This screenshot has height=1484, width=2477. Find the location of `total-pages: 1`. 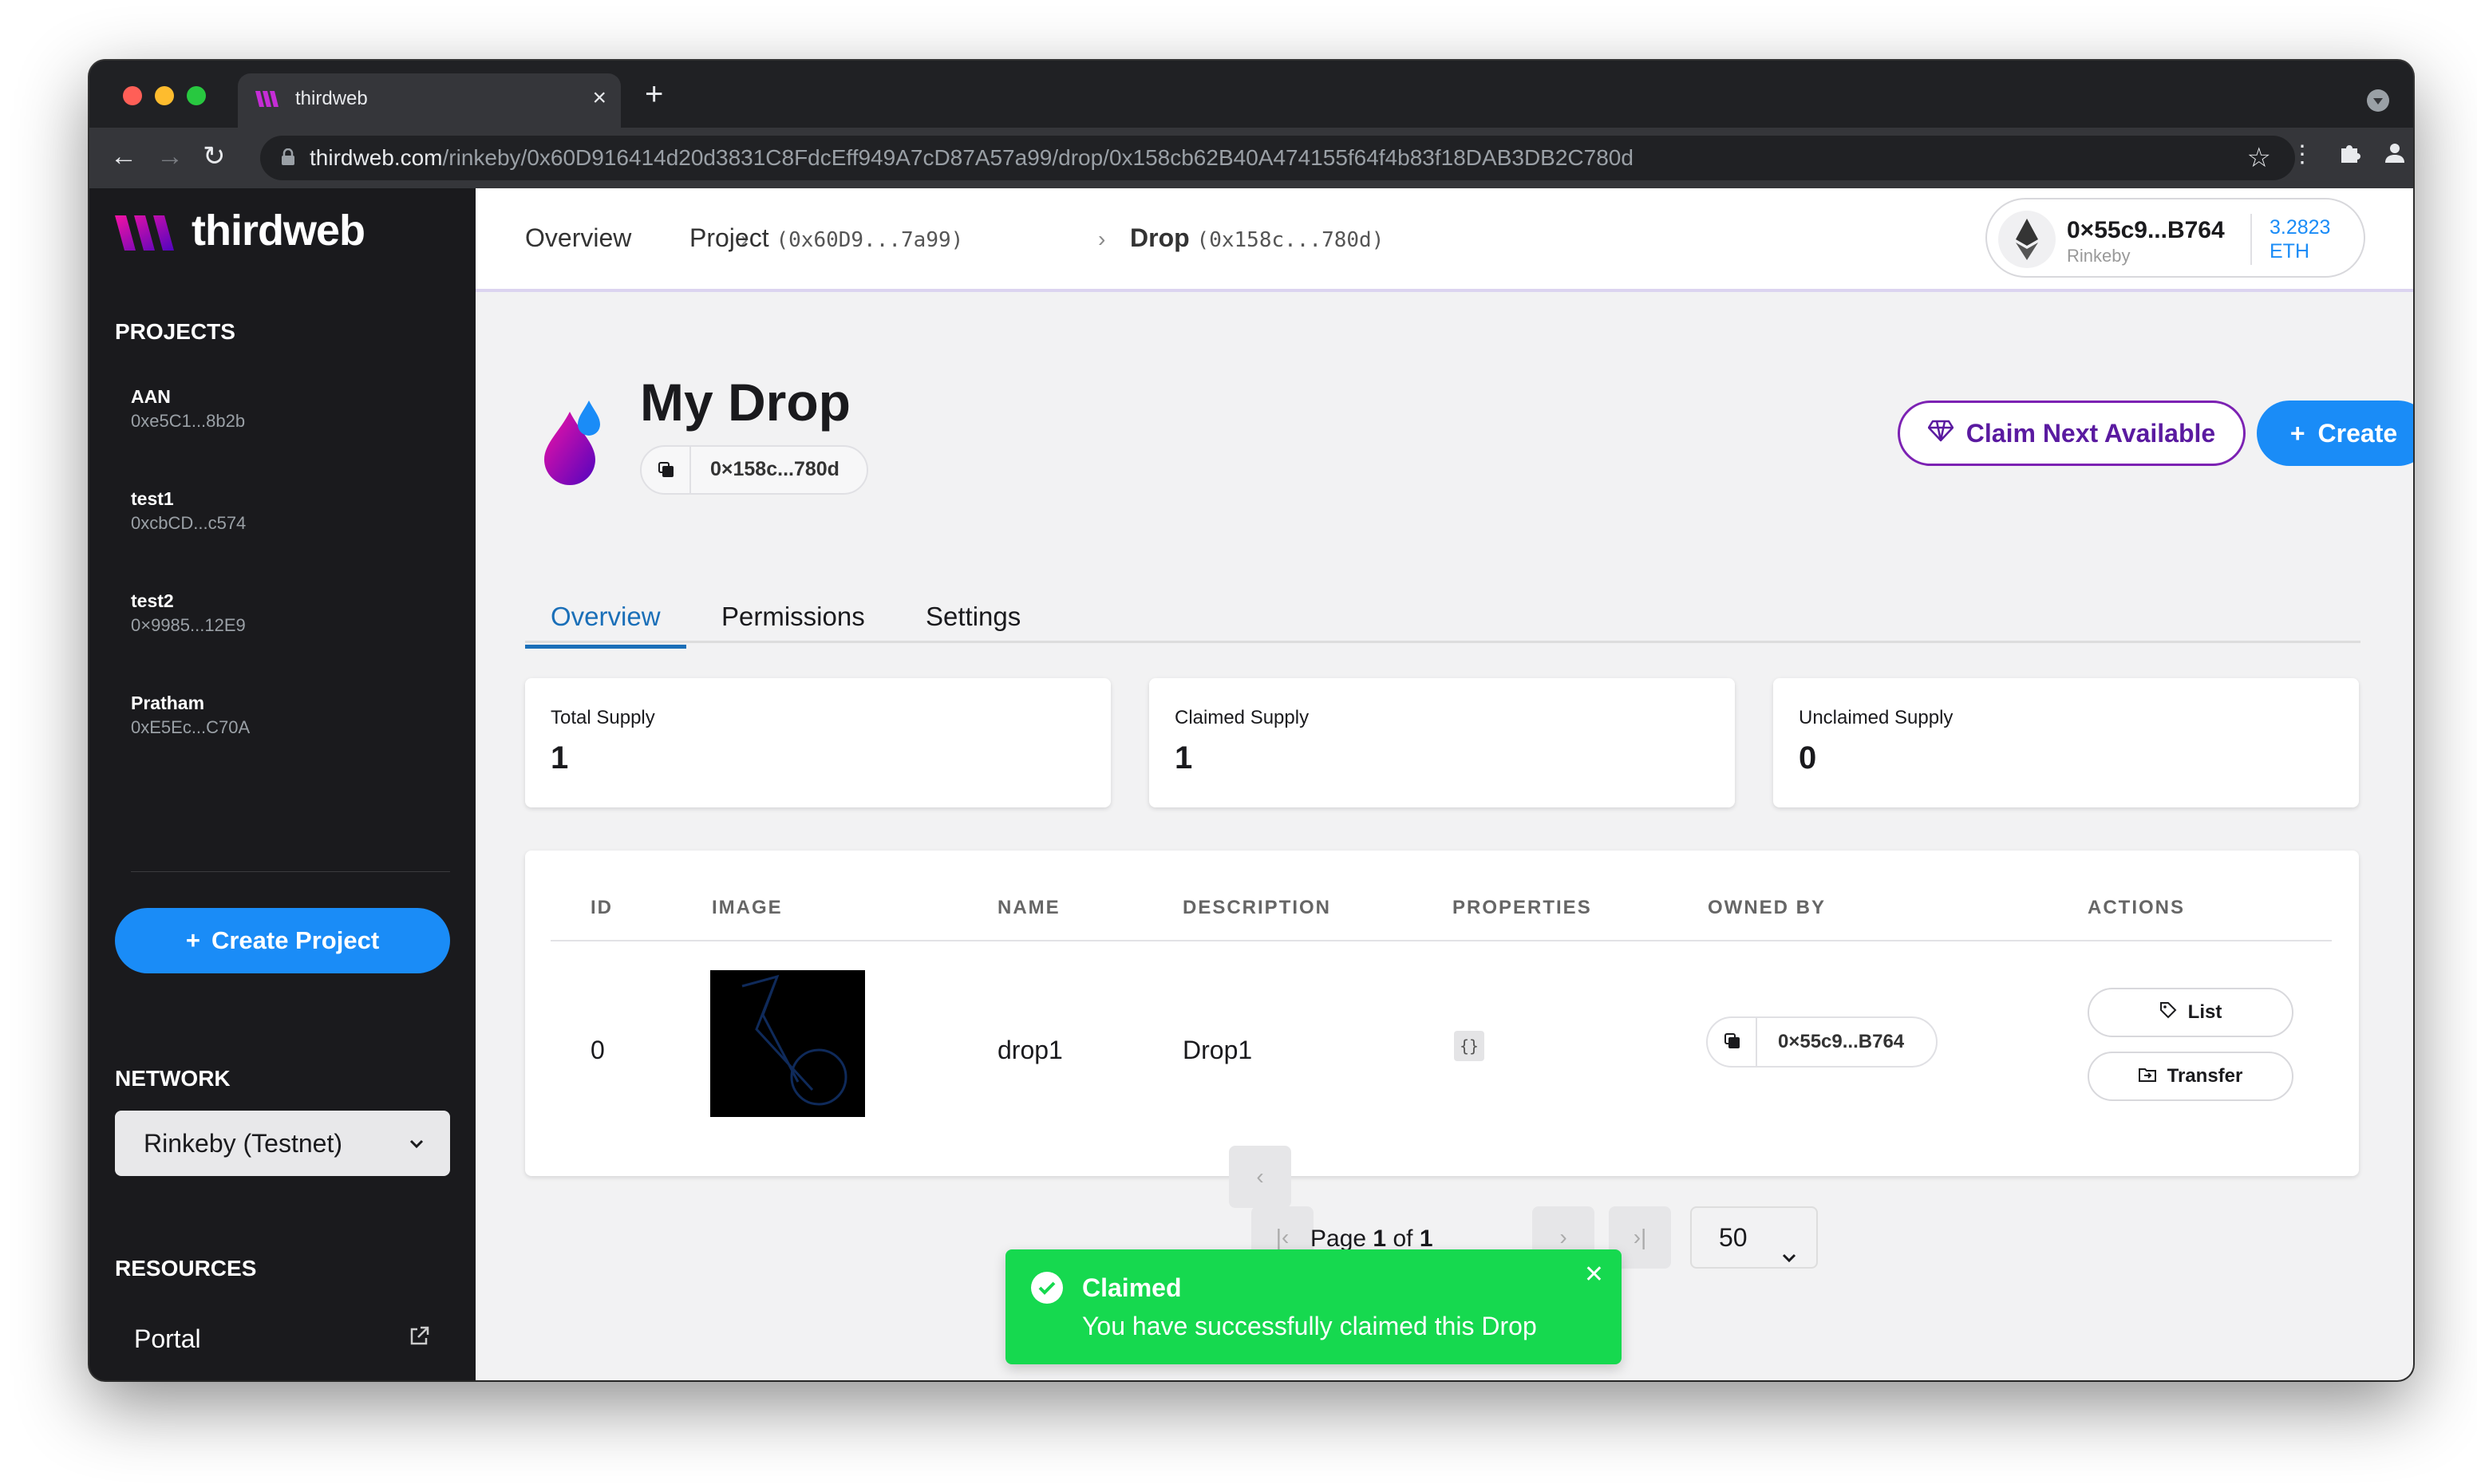

total-pages: 1 is located at coordinates (1426, 1238).